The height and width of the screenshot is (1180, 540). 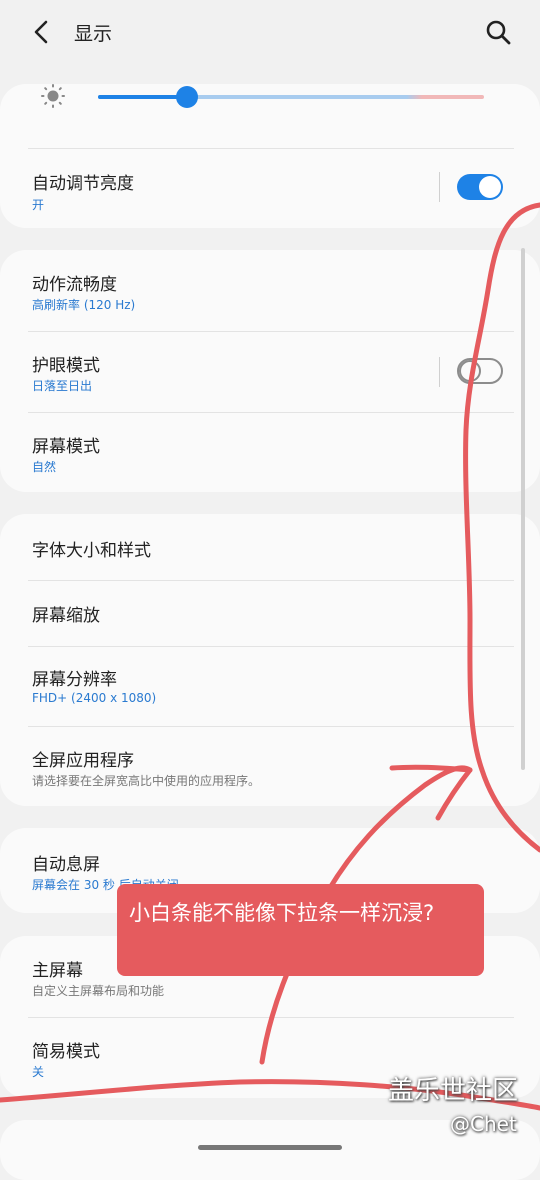 What do you see at coordinates (66, 366) in the screenshot?
I see `eye-comfort-title: 护眼模式` at bounding box center [66, 366].